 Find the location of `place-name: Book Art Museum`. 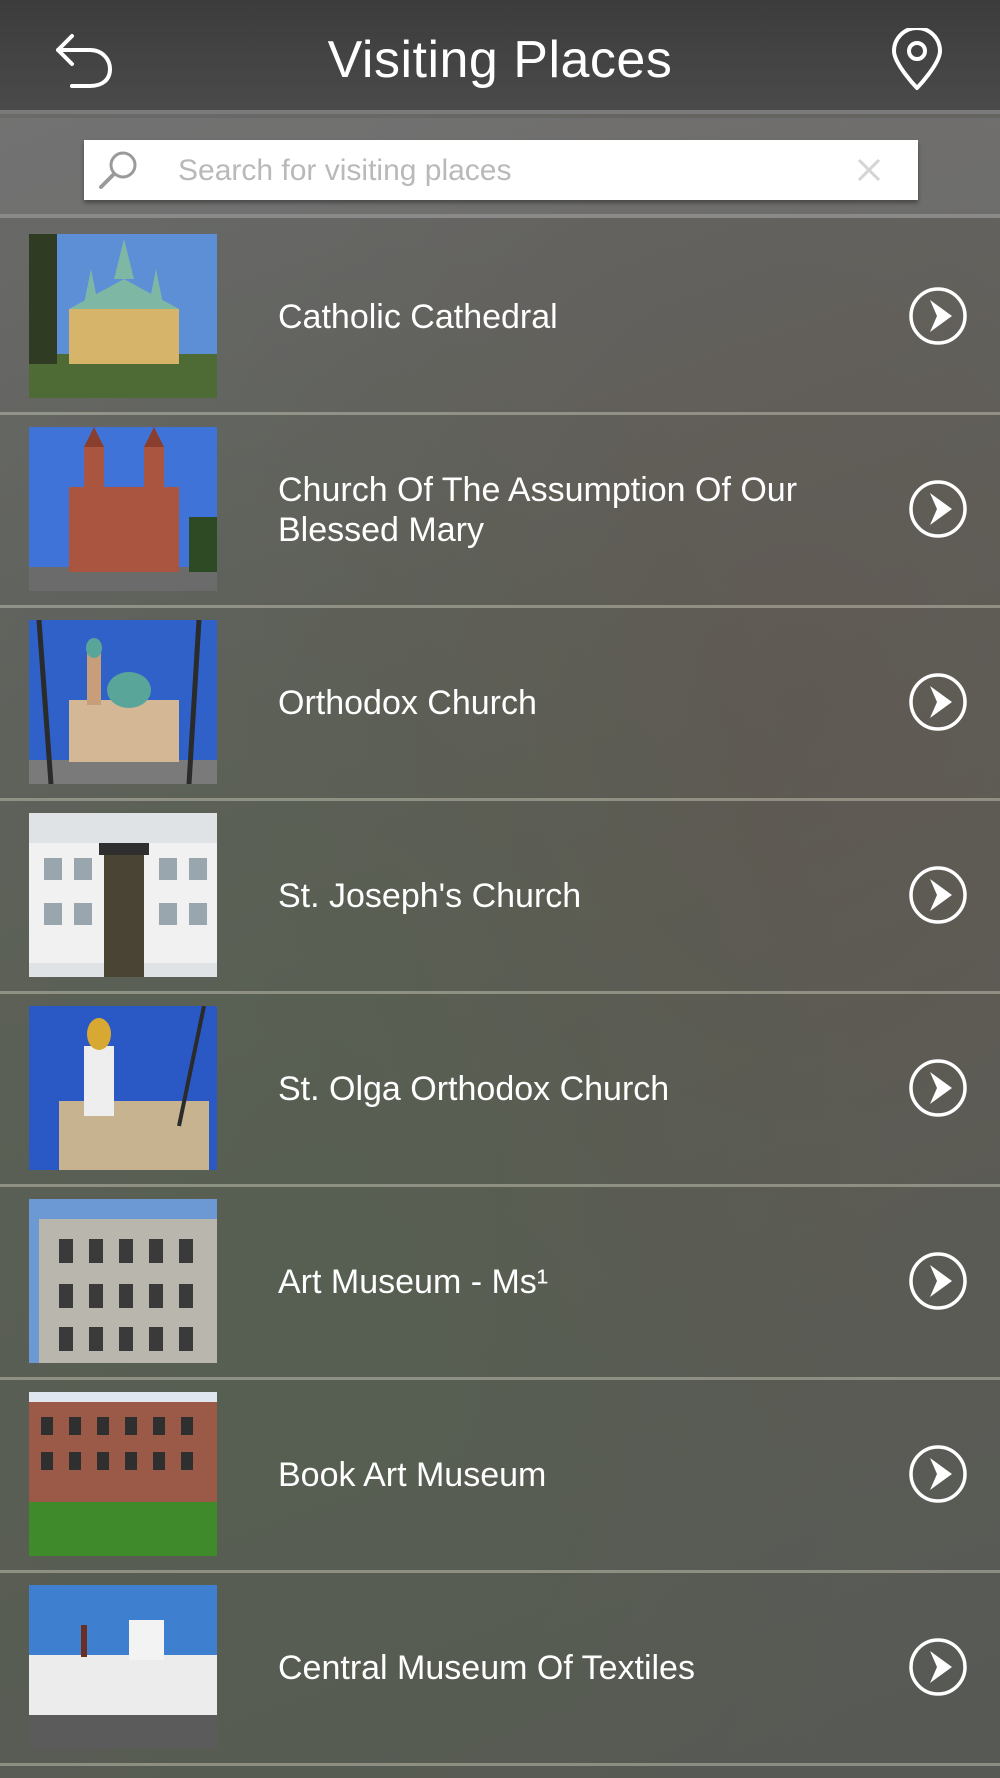

place-name: Book Art Museum is located at coordinates (412, 1475).